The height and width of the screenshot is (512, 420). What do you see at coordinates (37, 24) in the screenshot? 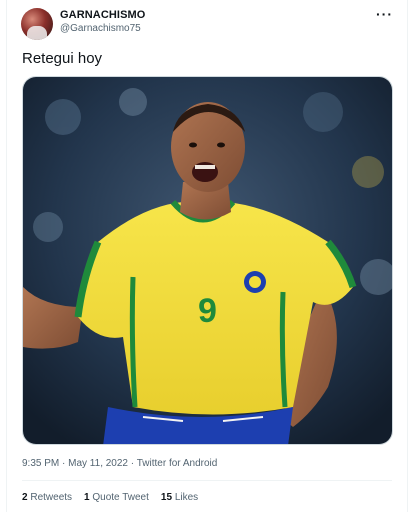
I see `avatar` at bounding box center [37, 24].